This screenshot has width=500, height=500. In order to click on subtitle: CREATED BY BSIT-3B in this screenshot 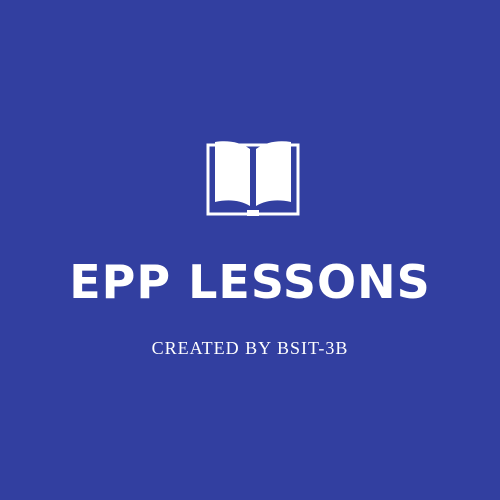, I will do `click(250, 348)`.